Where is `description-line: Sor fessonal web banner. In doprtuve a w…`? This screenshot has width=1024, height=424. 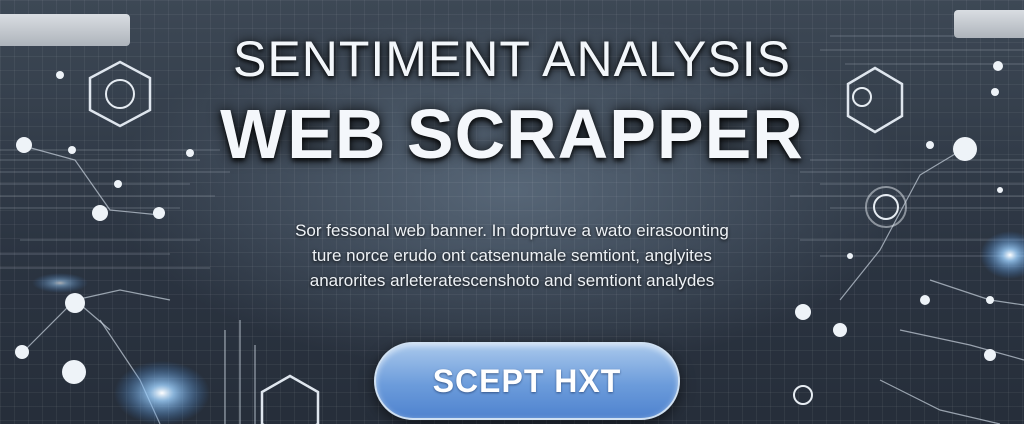 description-line: Sor fessonal web banner. In doprtuve a w… is located at coordinates (512, 230).